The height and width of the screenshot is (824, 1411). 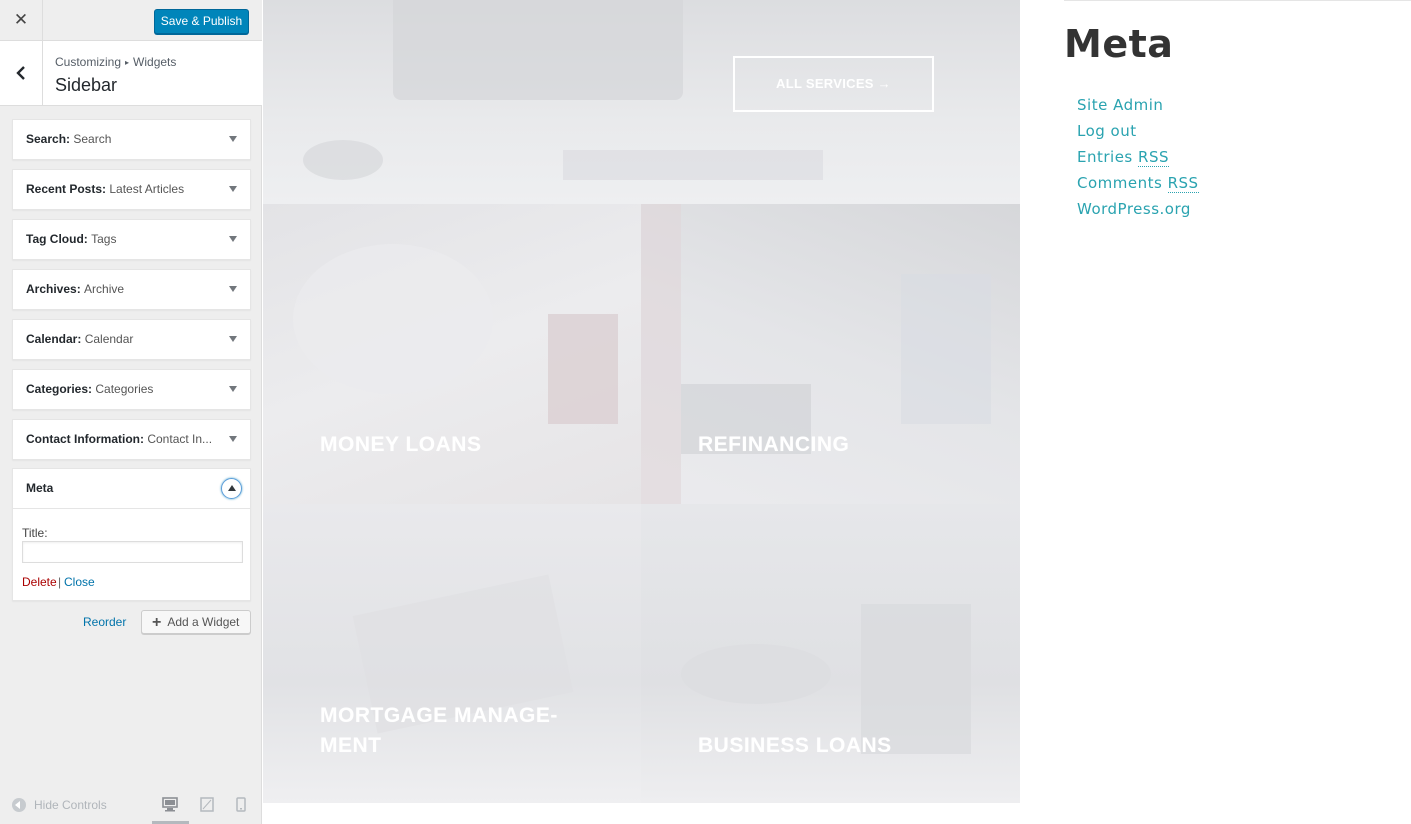 What do you see at coordinates (774, 444) in the screenshot?
I see `service-title-refinancing: REFINANCING` at bounding box center [774, 444].